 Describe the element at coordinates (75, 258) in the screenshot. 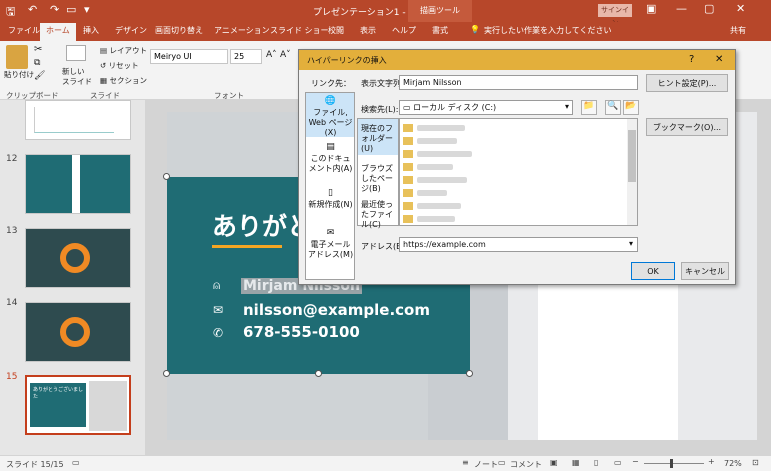

I see `thumbnail-13-donut` at that location.